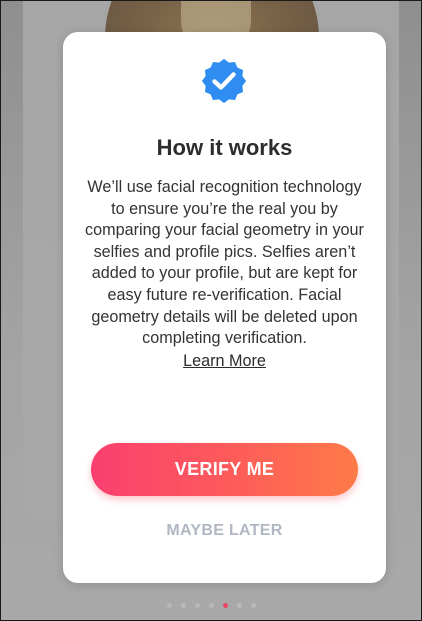  I want to click on pagination-dots, so click(211, 605).